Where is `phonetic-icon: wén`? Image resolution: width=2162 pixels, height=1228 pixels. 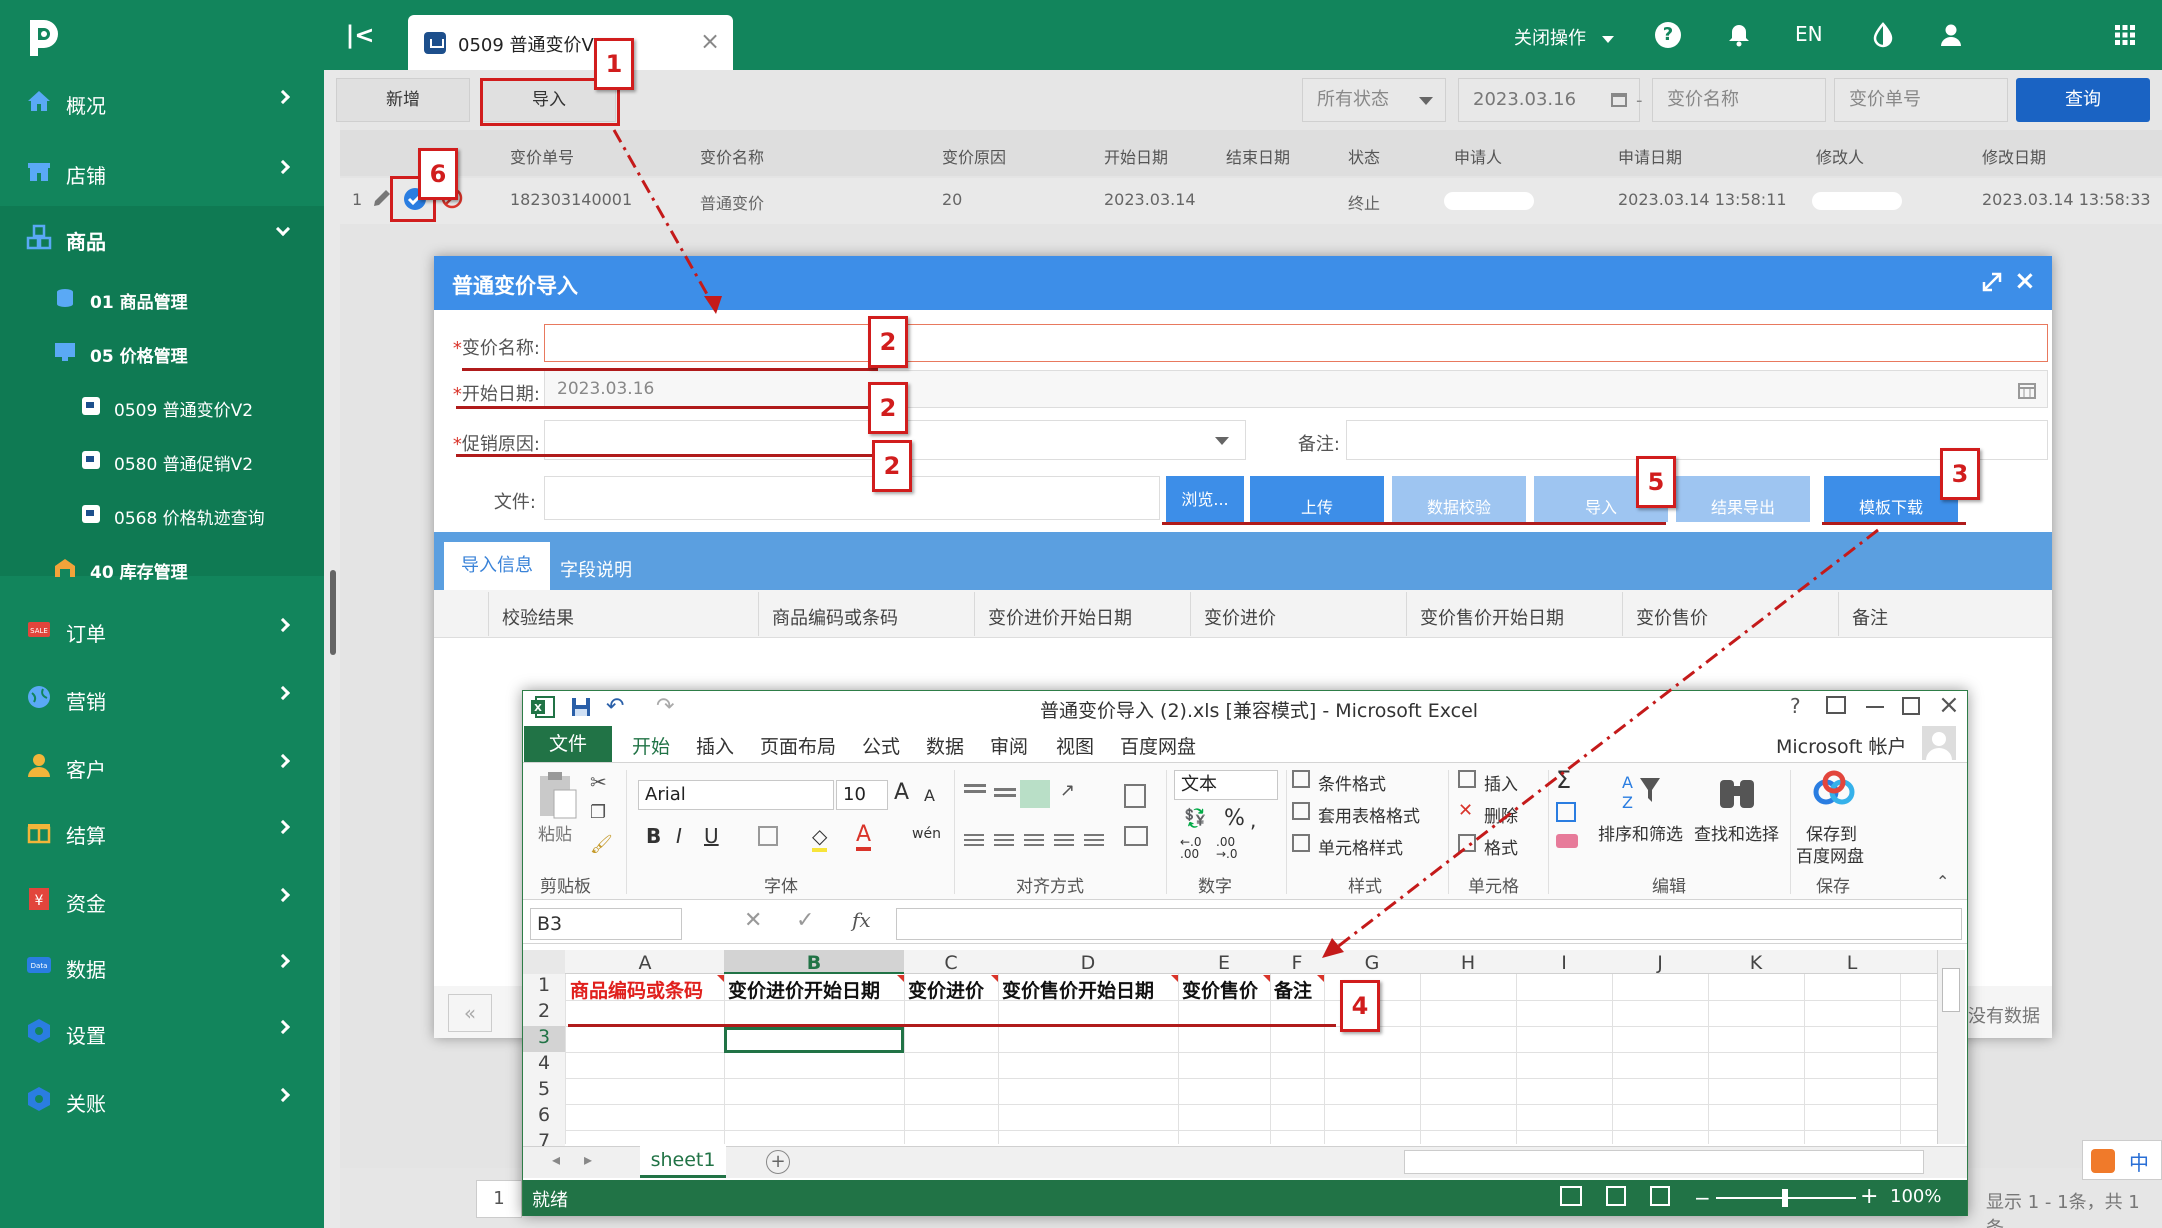 phonetic-icon: wén is located at coordinates (926, 834).